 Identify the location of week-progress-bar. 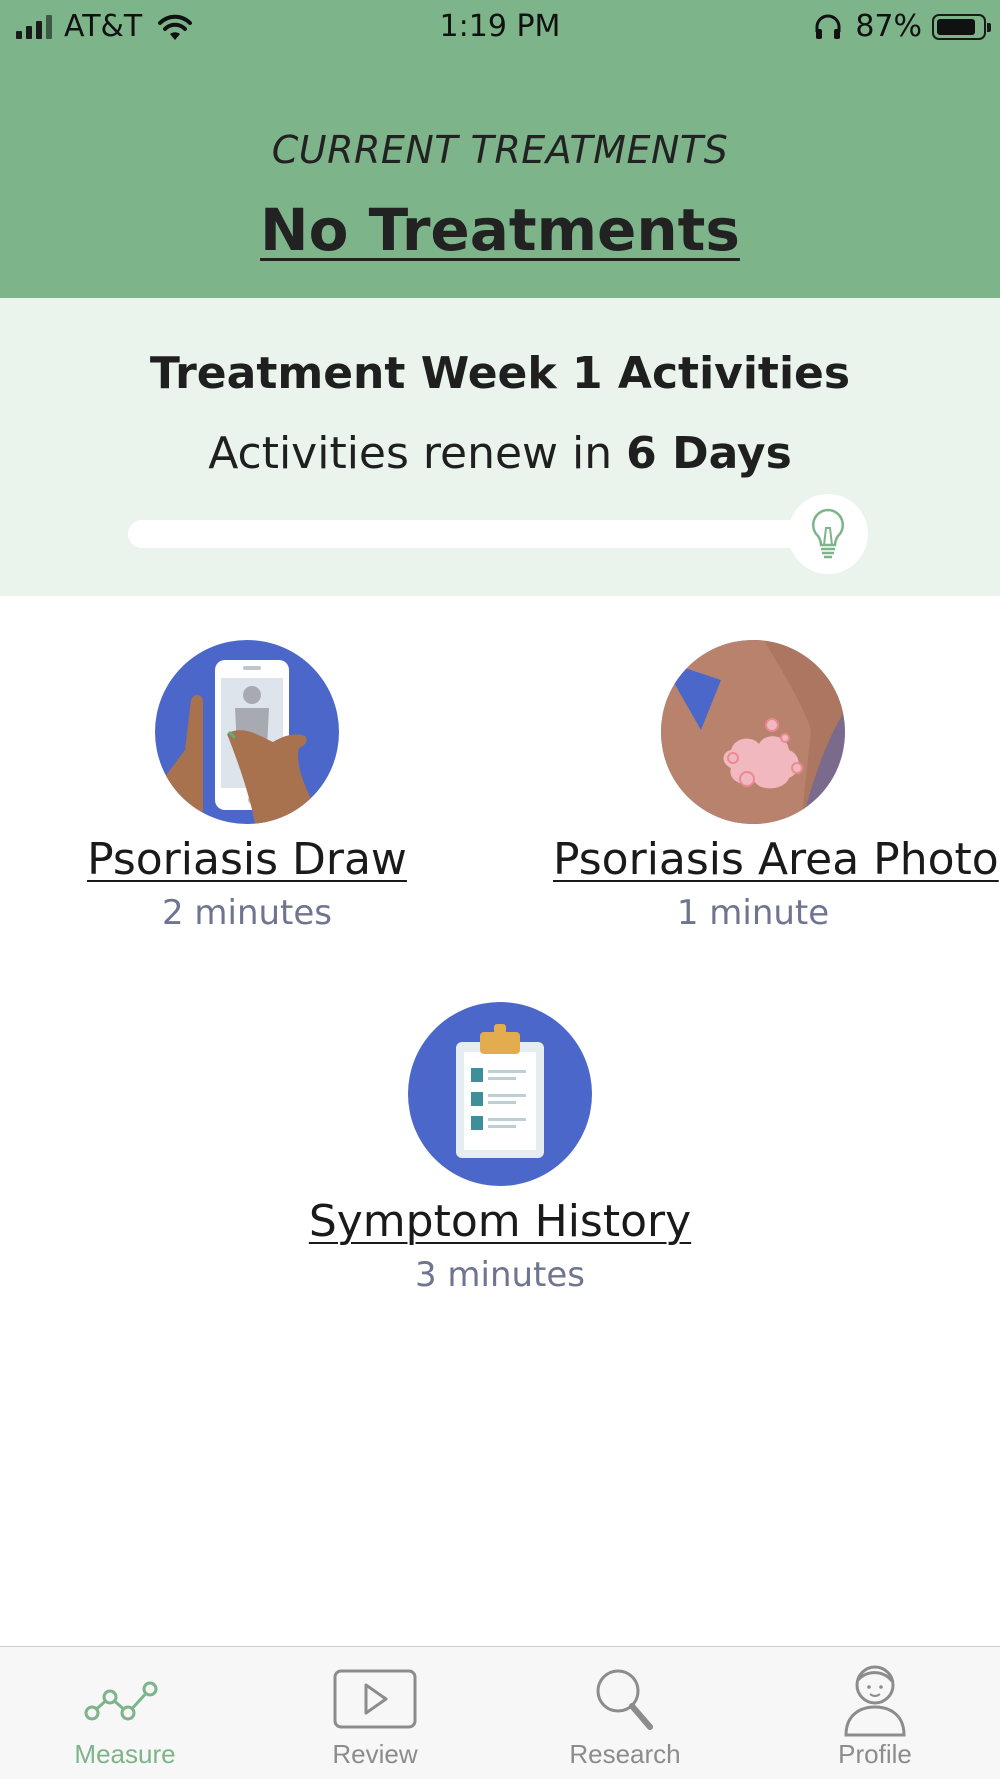
(488, 534).